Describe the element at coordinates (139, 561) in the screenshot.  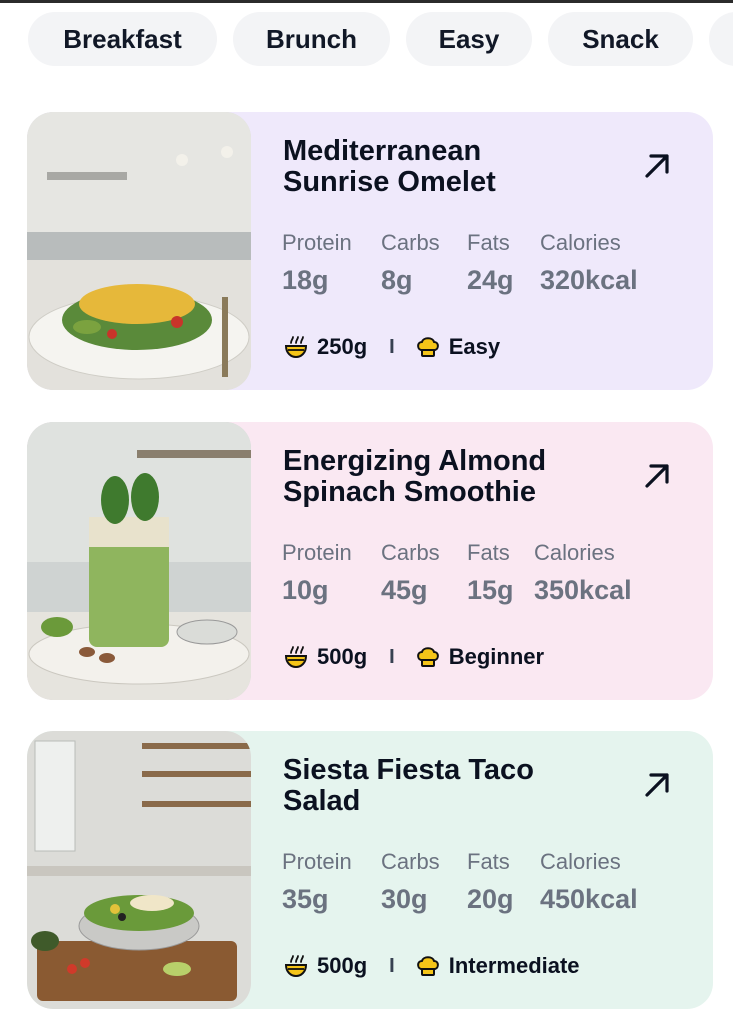
I see `recipe-photo-smoothie` at that location.